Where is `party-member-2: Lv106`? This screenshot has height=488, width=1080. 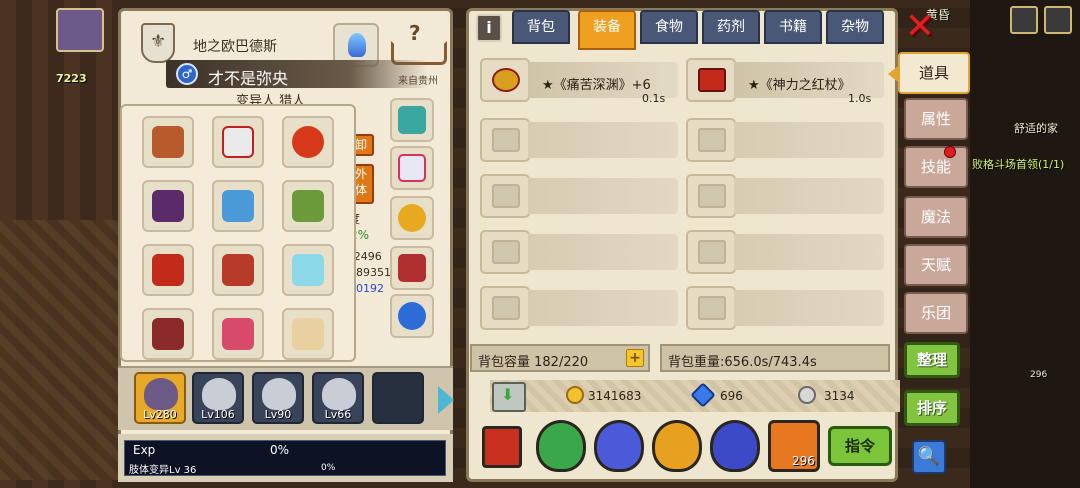 party-member-2: Lv106 is located at coordinates (218, 398).